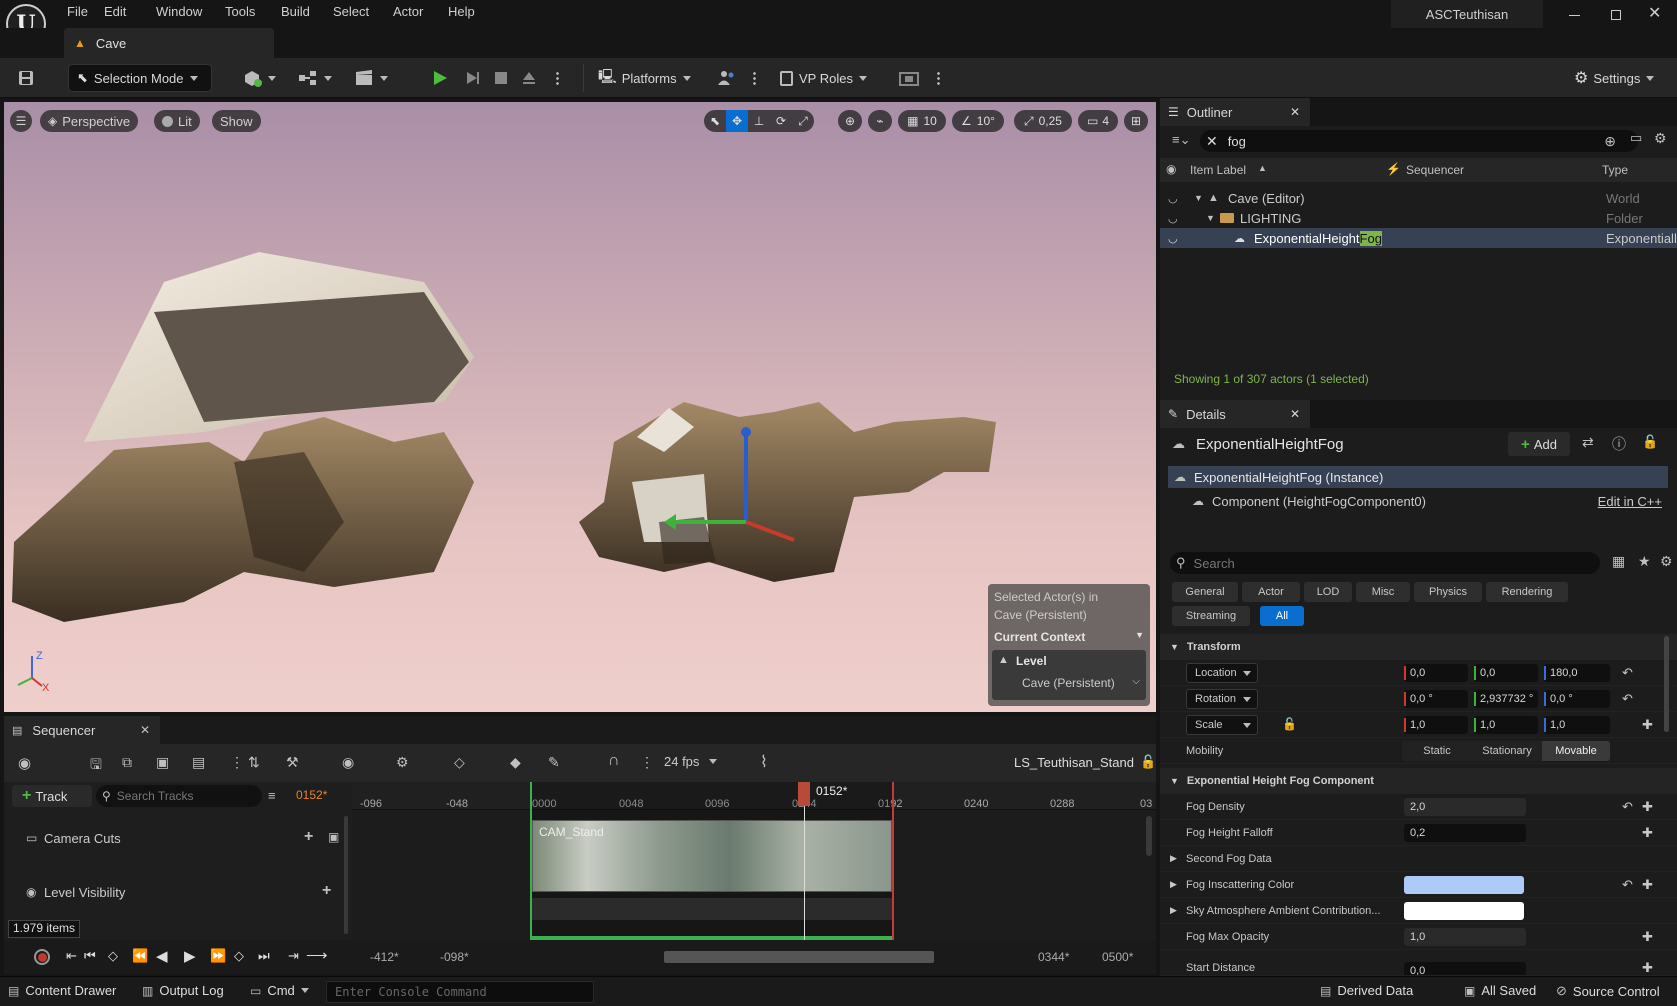 The width and height of the screenshot is (1677, 1006). Describe the element at coordinates (1436, 725) in the screenshot. I see `scale-x: 1,0` at that location.